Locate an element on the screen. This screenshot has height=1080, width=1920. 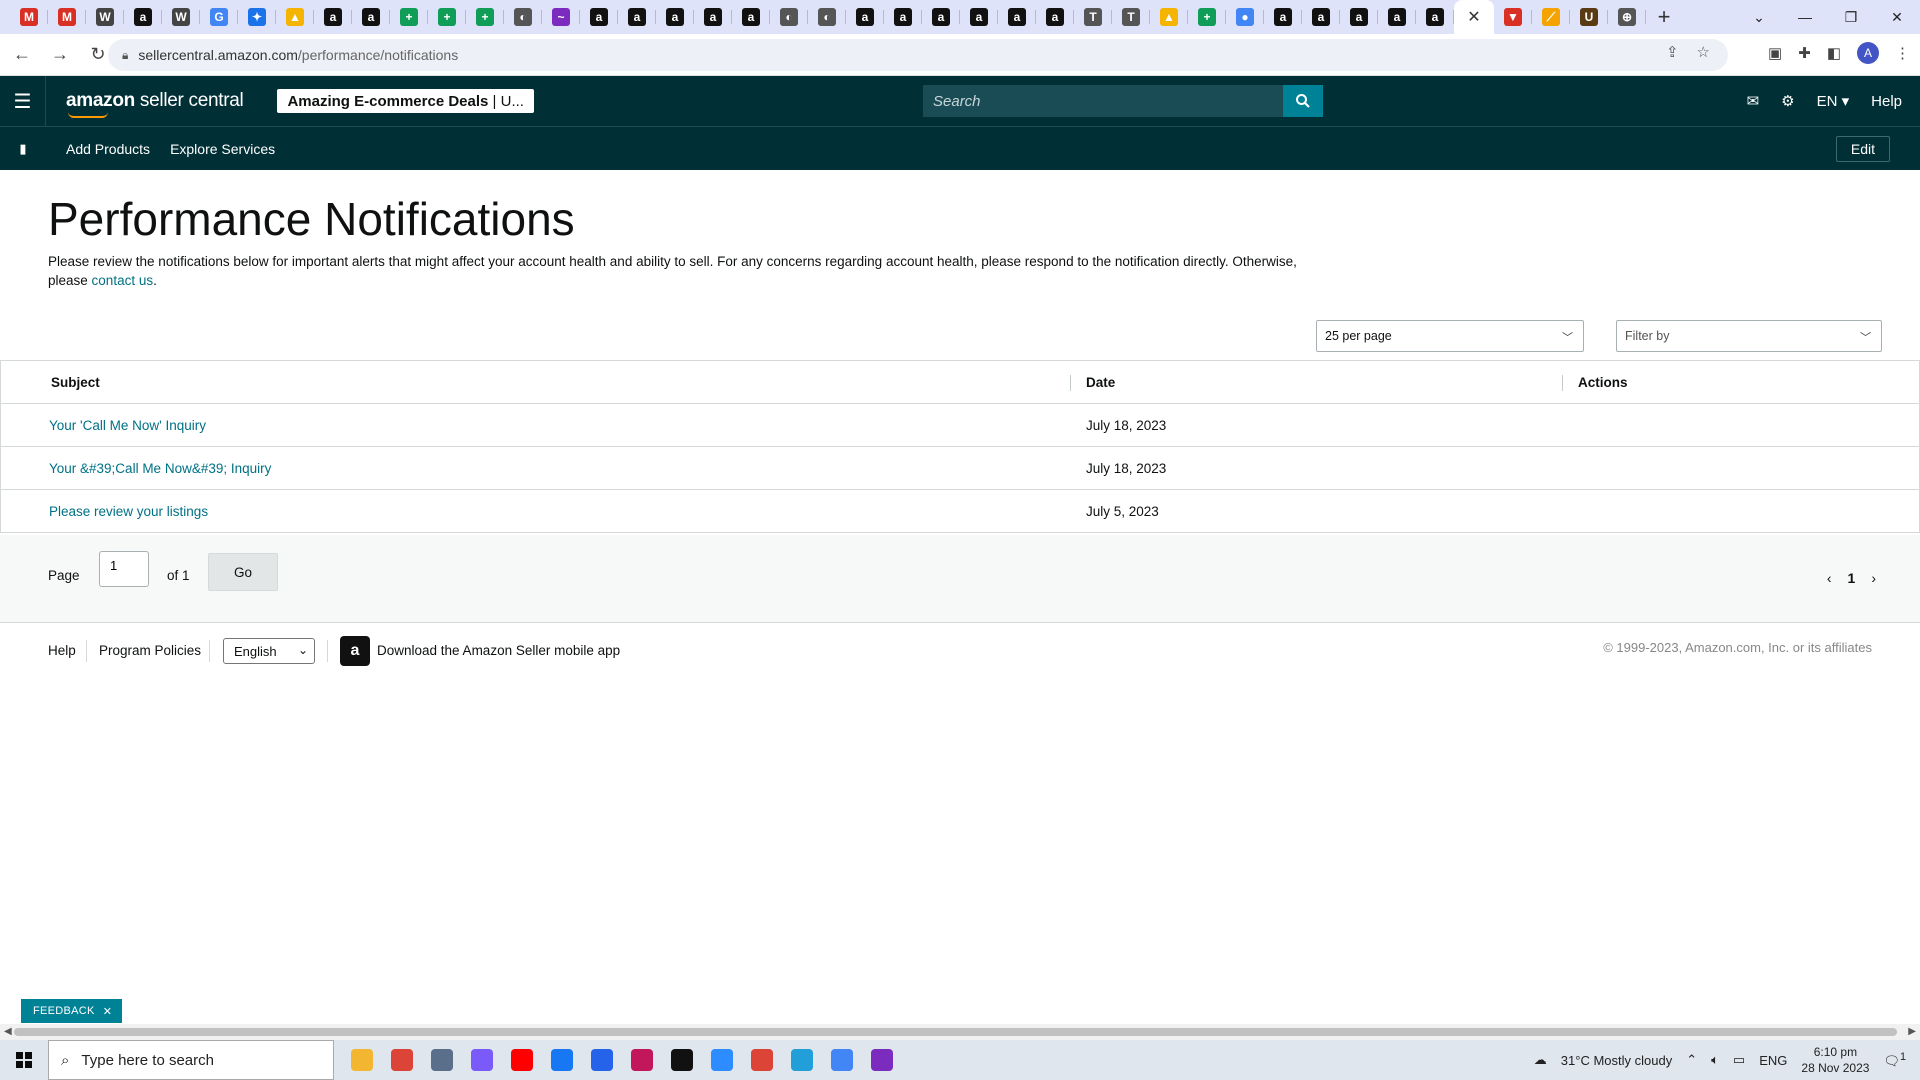
browser-tab-12: + is located at coordinates (485, 17).